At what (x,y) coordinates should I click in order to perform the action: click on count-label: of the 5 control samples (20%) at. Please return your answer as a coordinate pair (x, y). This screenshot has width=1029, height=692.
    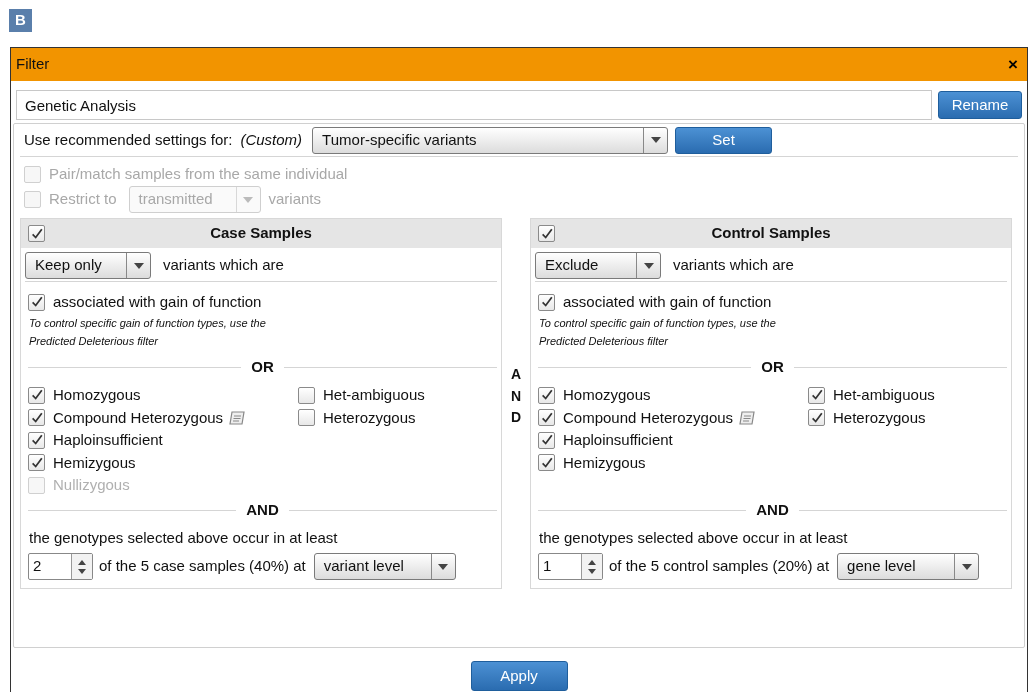
    Looking at the image, I should click on (719, 566).